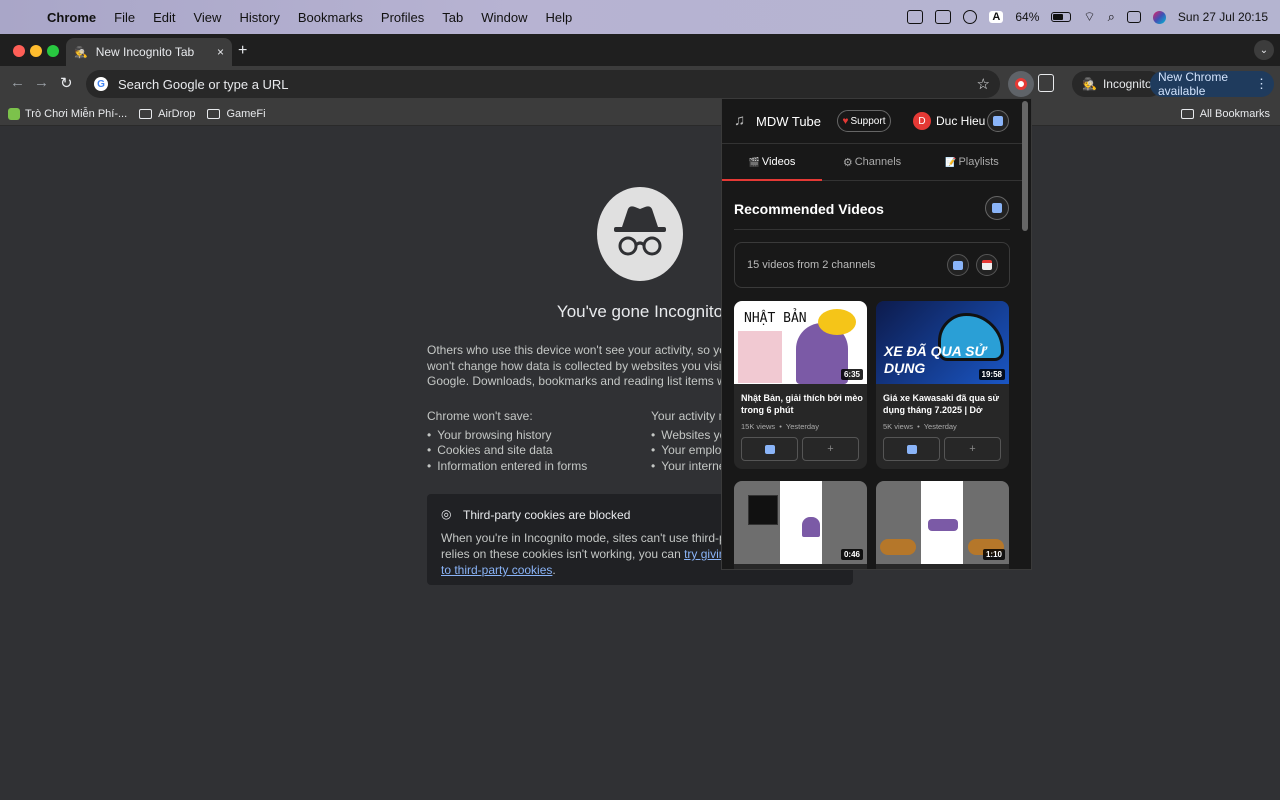 The width and height of the screenshot is (1280, 800). I want to click on calendar-button, so click(987, 265).